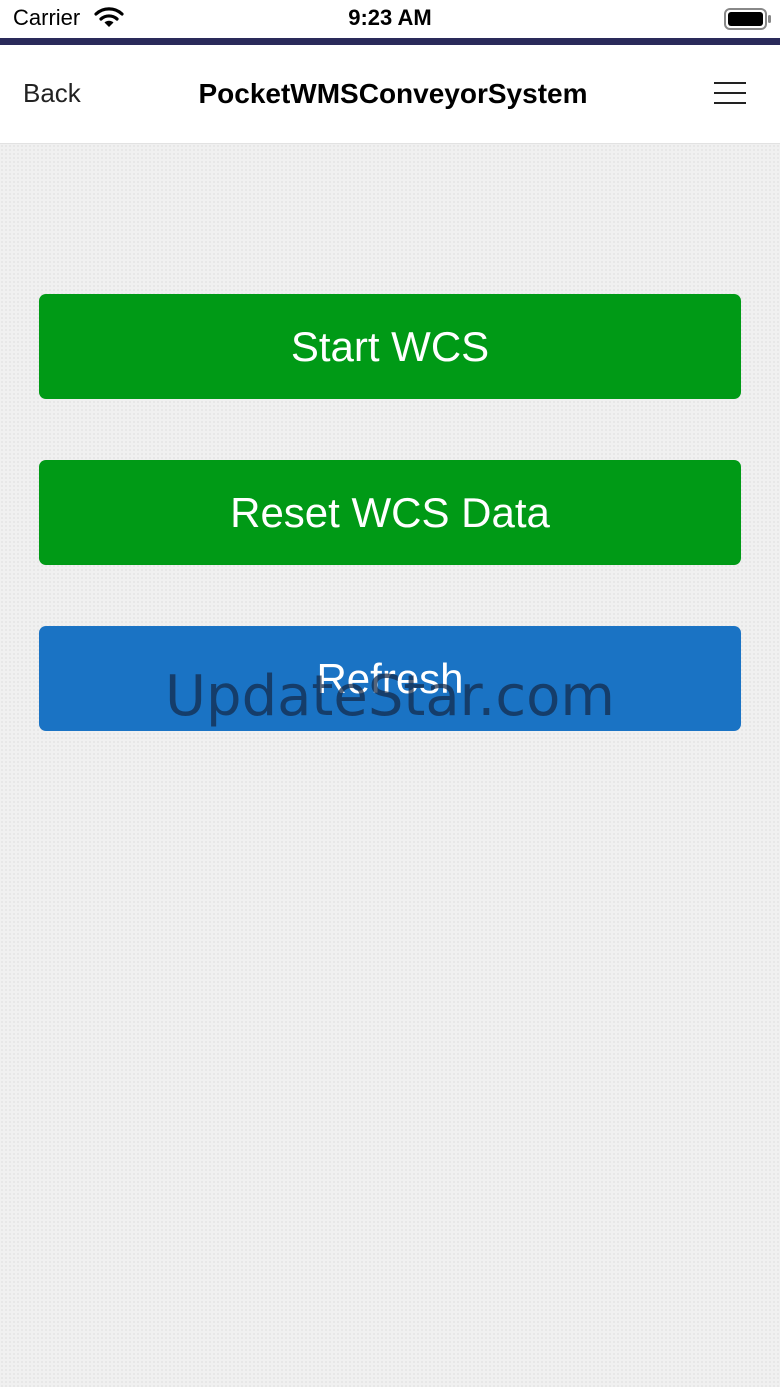 This screenshot has height=1387, width=780. What do you see at coordinates (393, 93) in the screenshot?
I see `page-title: PocketWMSConveyorSystem` at bounding box center [393, 93].